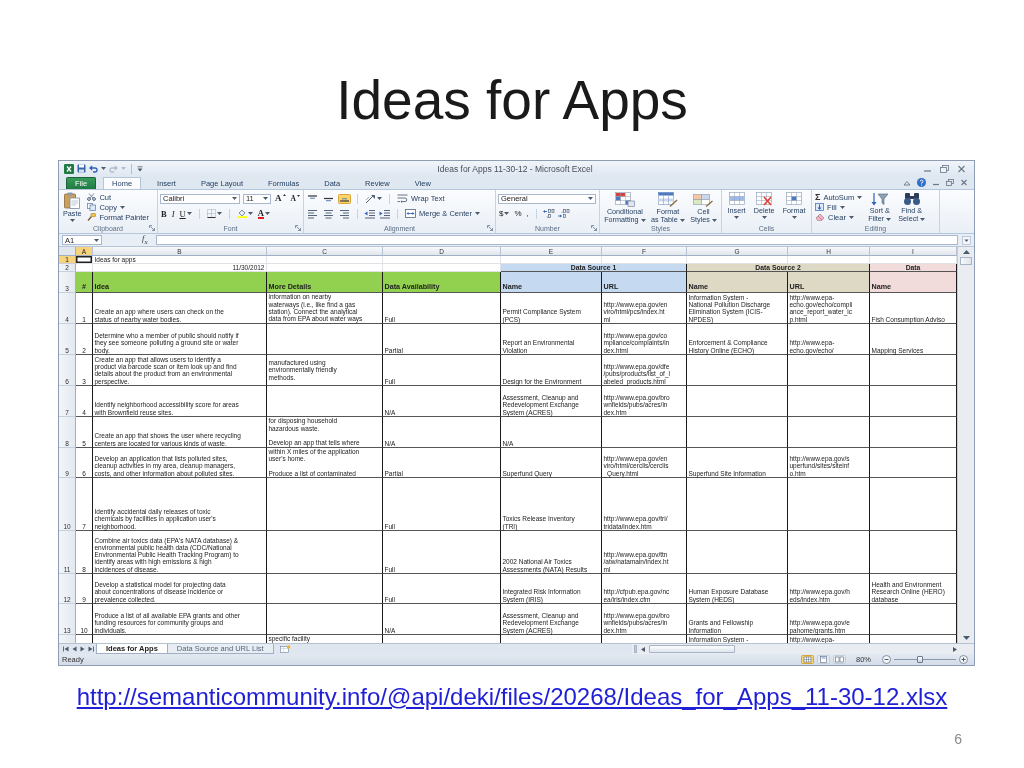  Describe the element at coordinates (965, 445) in the screenshot. I see `vertical-scrollbar` at that location.